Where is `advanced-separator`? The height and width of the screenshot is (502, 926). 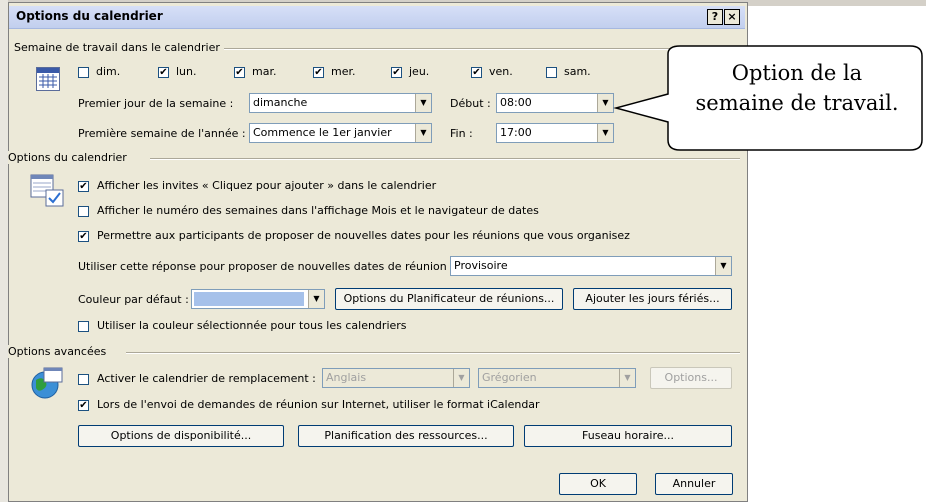 advanced-separator is located at coordinates (433, 353).